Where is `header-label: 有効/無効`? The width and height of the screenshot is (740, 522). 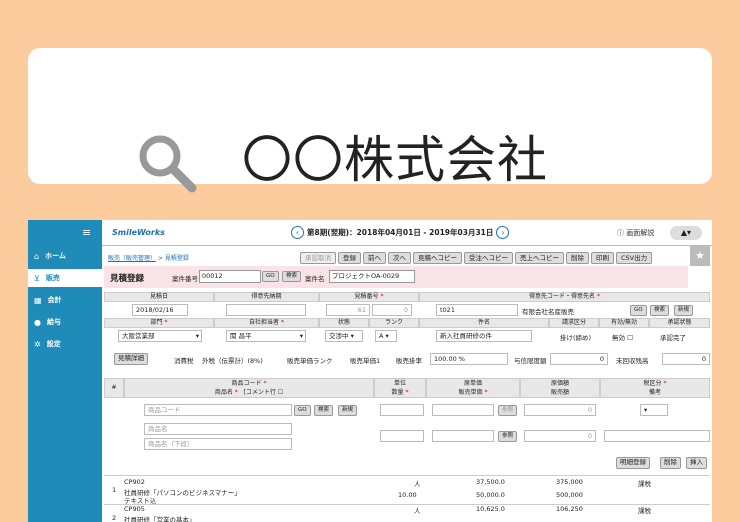 header-label: 有効/無効 is located at coordinates (624, 322).